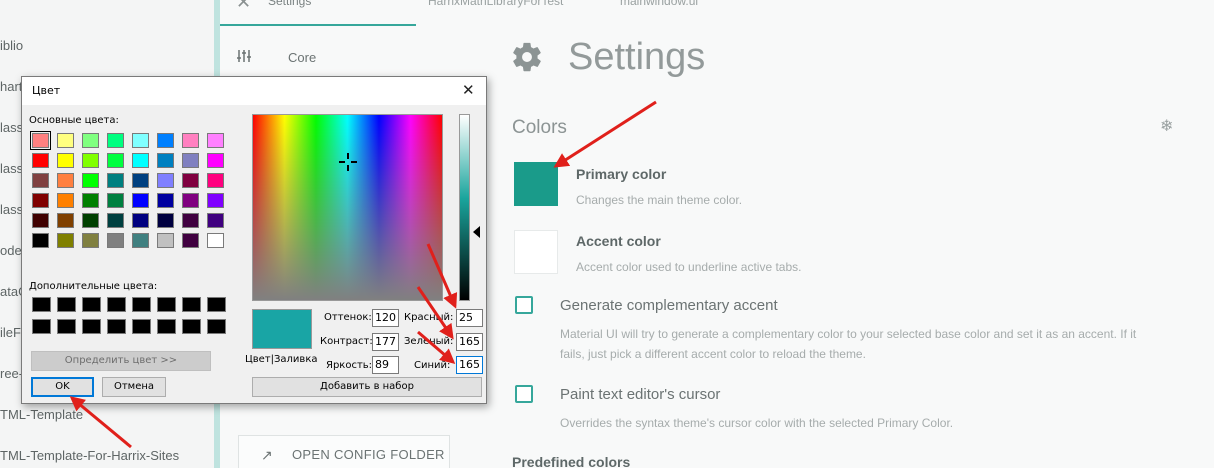  I want to click on color-preview-label: Цвет|Заливка, so click(281, 359).